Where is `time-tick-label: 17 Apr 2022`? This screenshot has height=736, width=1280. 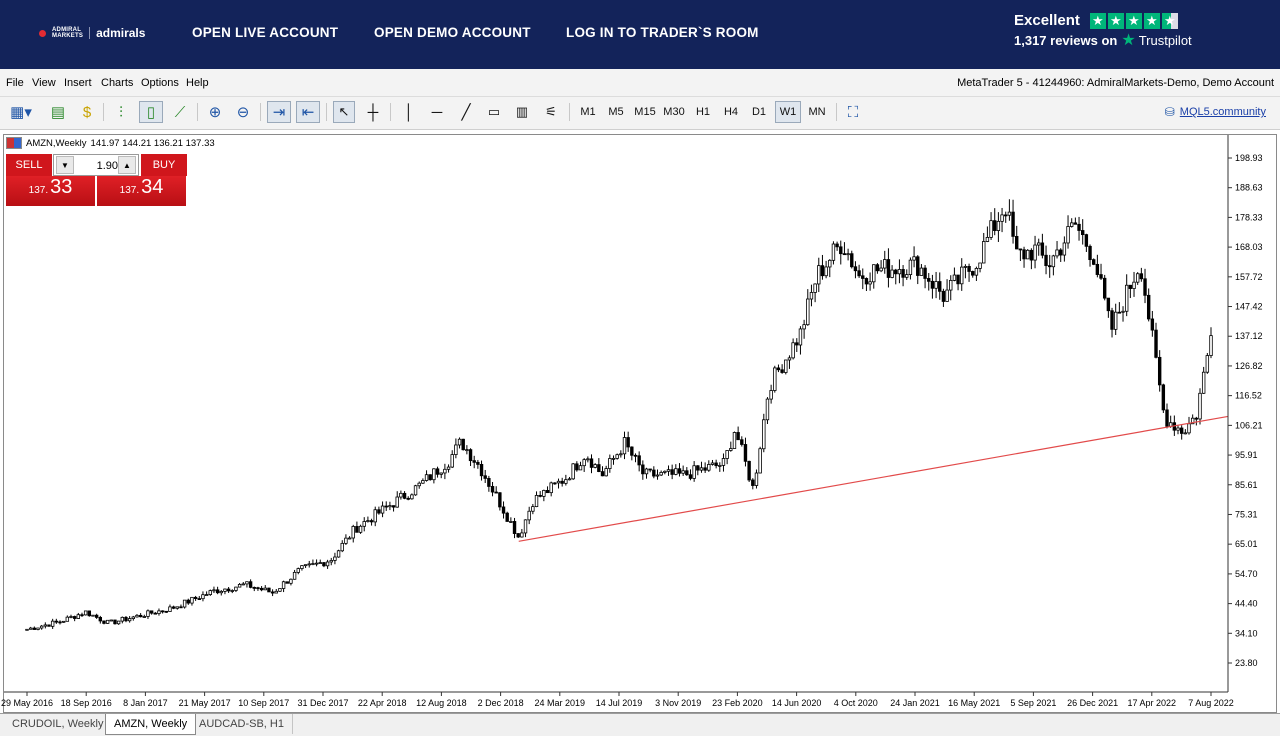
time-tick-label: 17 Apr 2022 is located at coordinates (1152, 703).